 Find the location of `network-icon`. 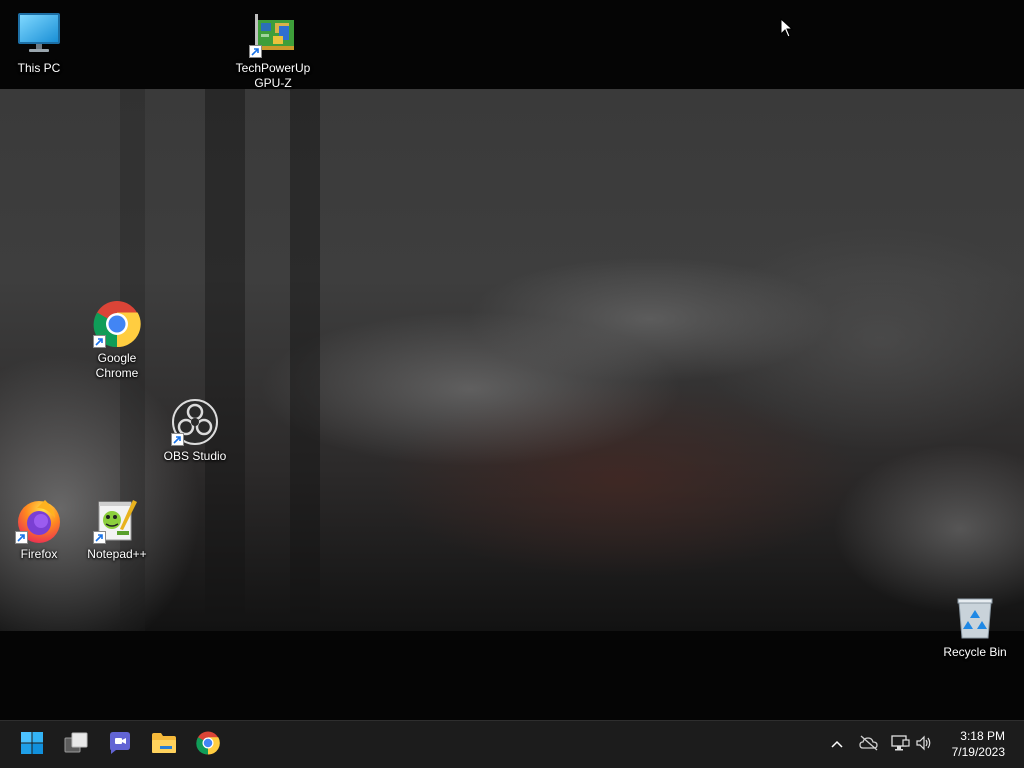

network-icon is located at coordinates (900, 745).